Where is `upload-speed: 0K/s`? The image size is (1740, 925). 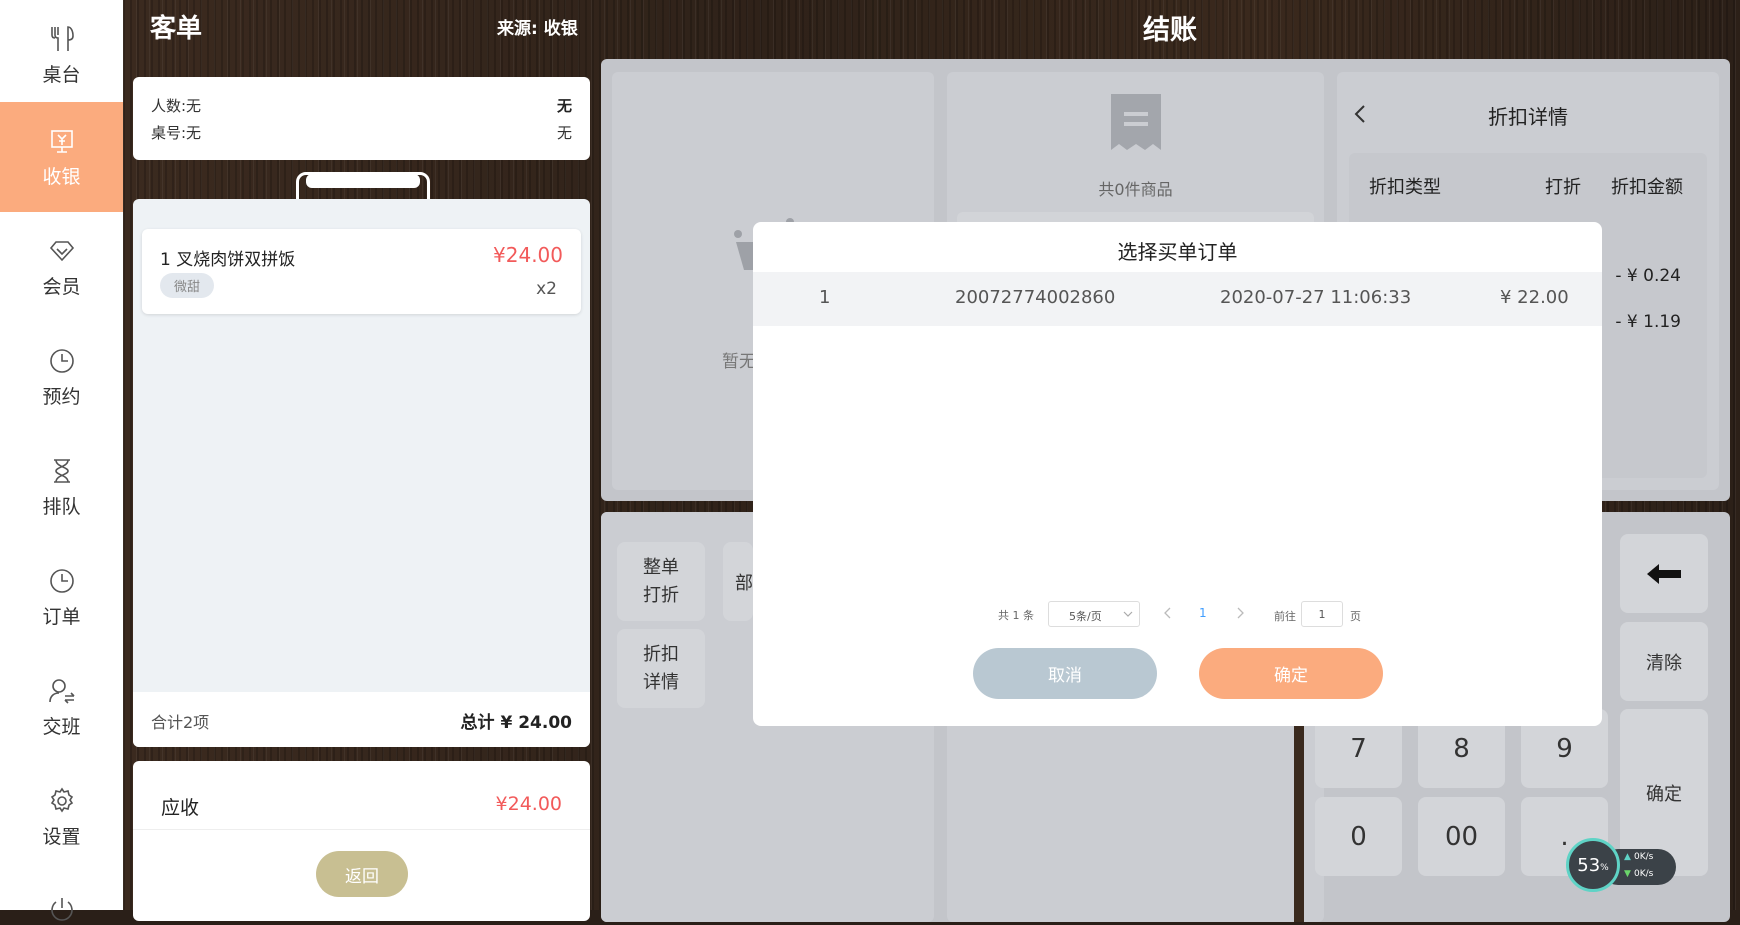 upload-speed: 0K/s is located at coordinates (1644, 857).